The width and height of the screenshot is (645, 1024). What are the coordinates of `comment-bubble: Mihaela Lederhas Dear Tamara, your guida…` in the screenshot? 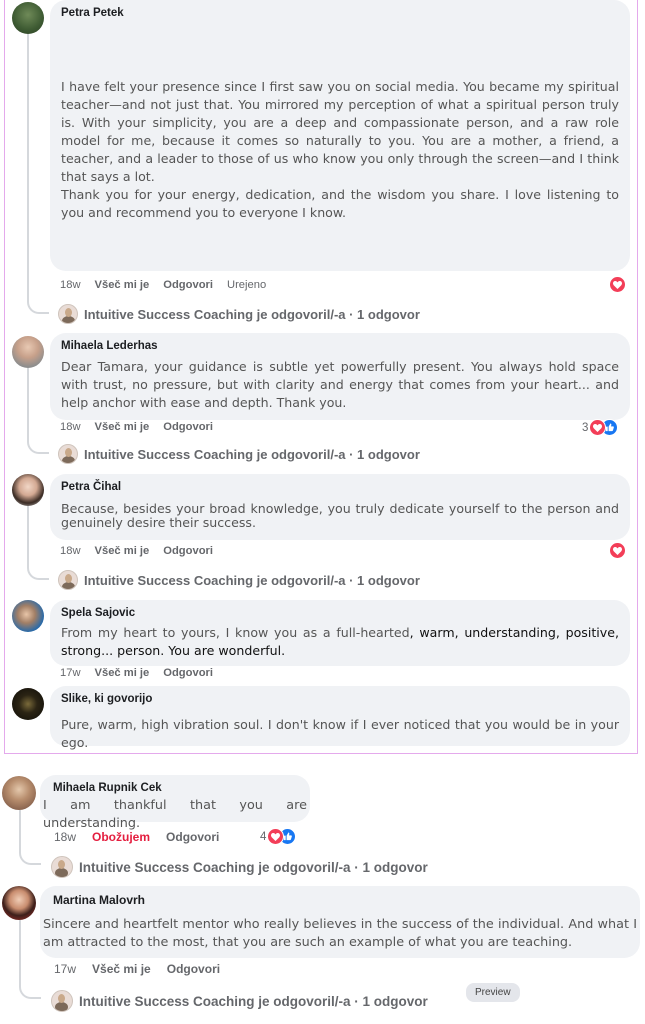 It's located at (340, 376).